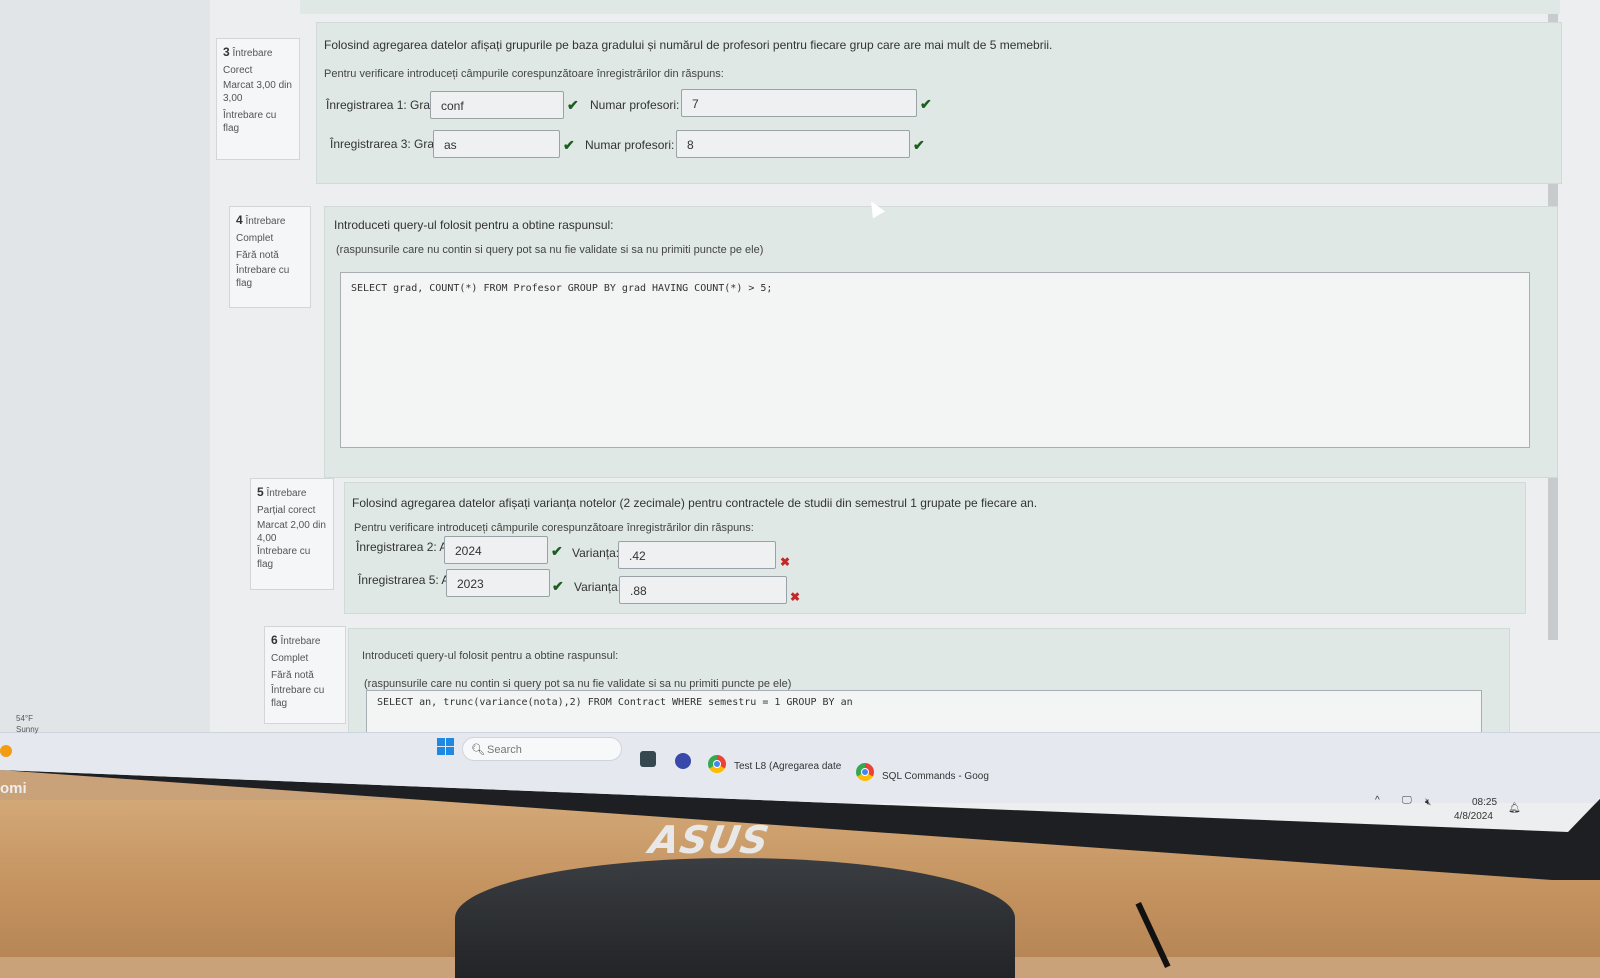 This screenshot has height=978, width=1600. I want to click on question-number: 4, so click(239, 220).